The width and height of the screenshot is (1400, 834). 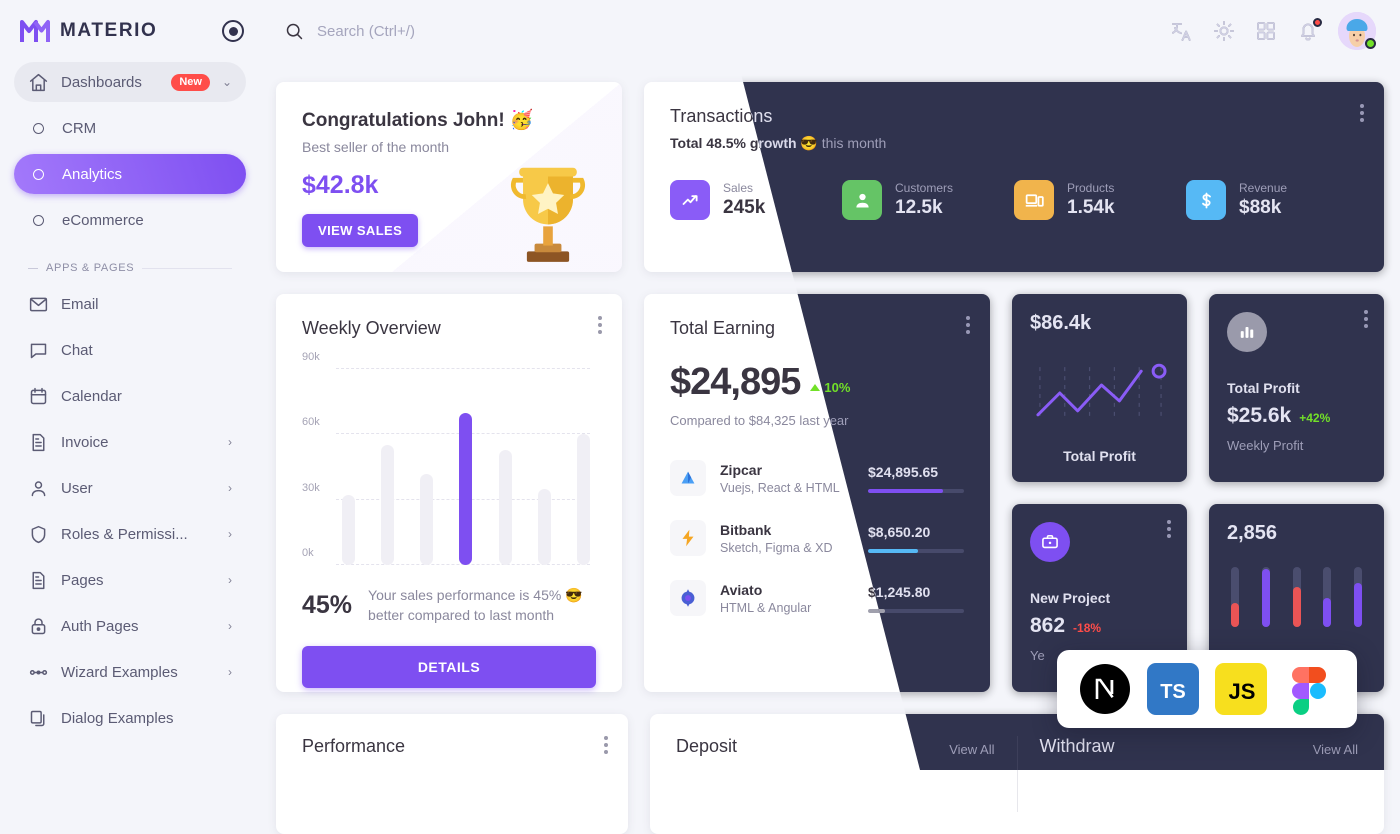 What do you see at coordinates (1207, 689) in the screenshot?
I see `tech-stack-widget: TS JS` at bounding box center [1207, 689].